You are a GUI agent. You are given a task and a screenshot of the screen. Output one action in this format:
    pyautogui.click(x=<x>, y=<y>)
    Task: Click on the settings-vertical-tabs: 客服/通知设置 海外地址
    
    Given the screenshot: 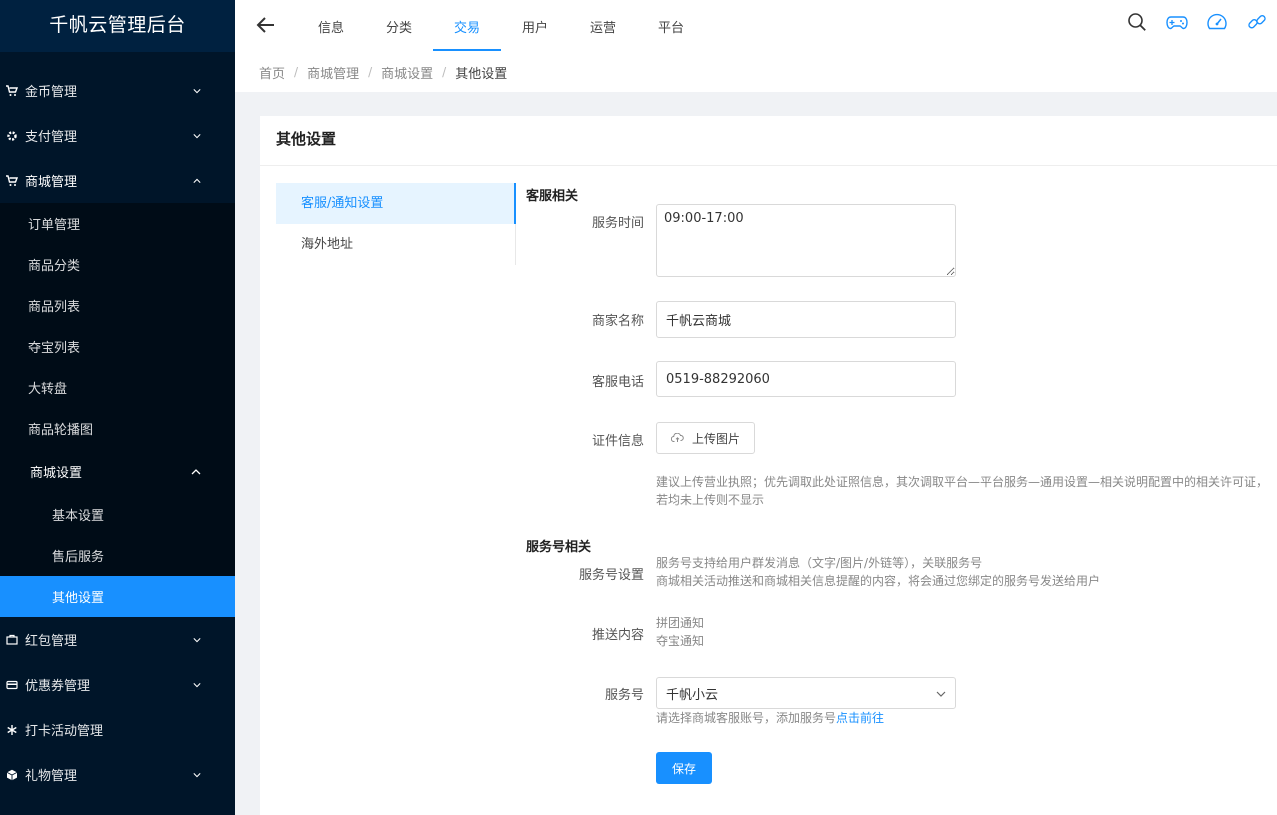 What is the action you would take?
    pyautogui.click(x=396, y=224)
    